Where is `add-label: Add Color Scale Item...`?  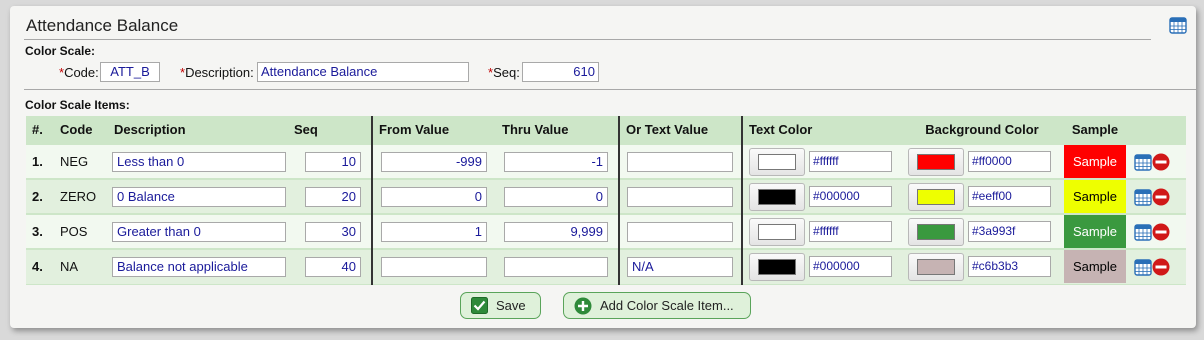
add-label: Add Color Scale Item... is located at coordinates (667, 305).